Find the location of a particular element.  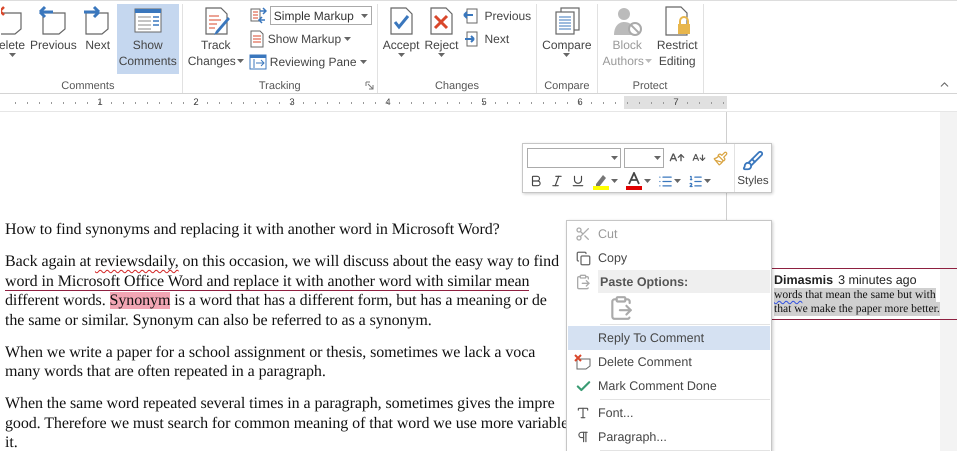

group-label: Comments is located at coordinates (87, 86).